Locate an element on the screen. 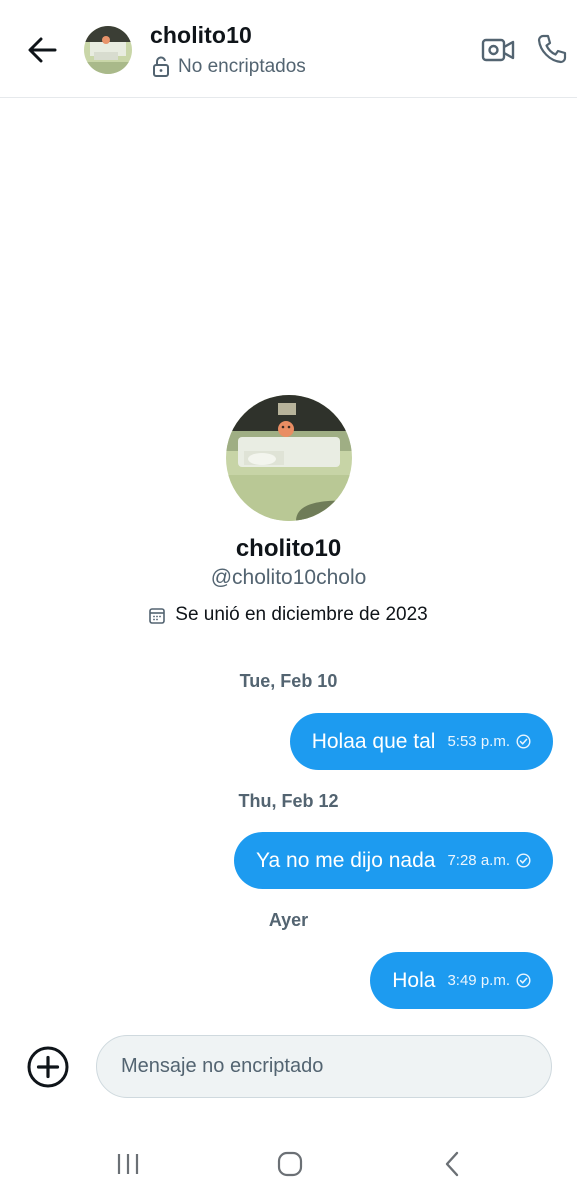 This screenshot has height=1200, width=577. message-text: Holaa que tal is located at coordinates (373, 741).